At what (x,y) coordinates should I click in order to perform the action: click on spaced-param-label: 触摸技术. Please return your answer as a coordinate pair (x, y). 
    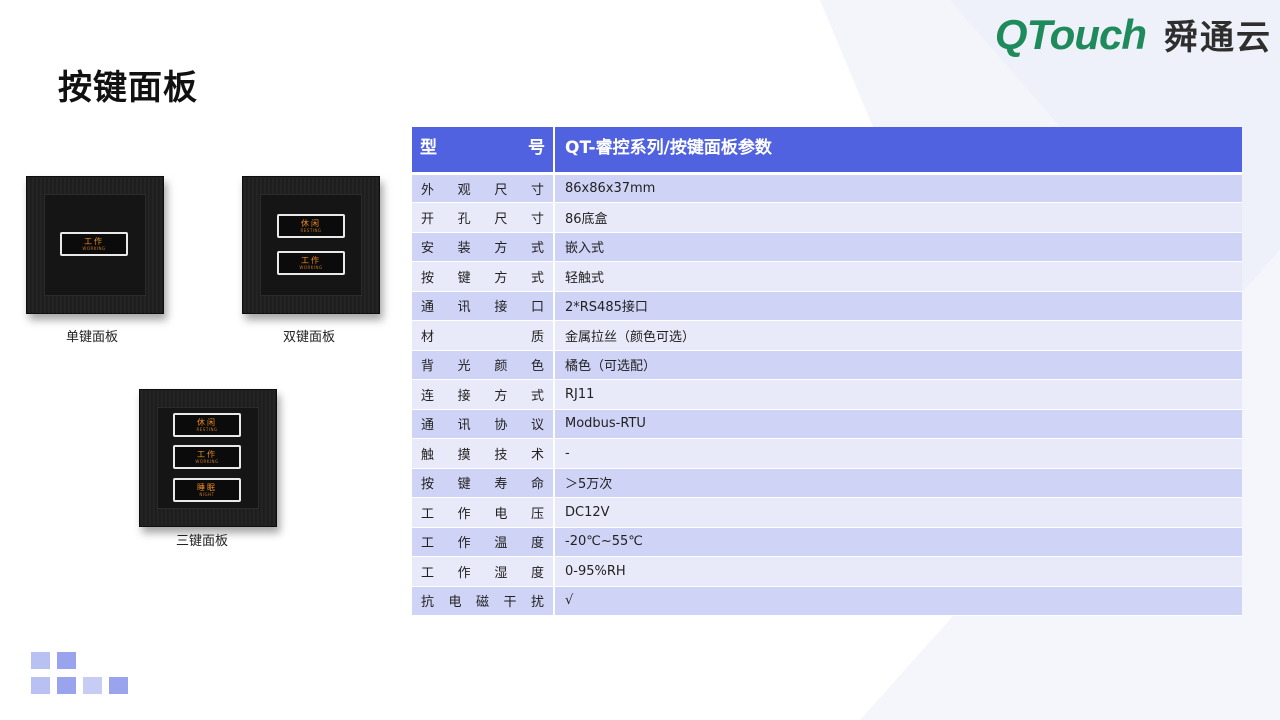
    Looking at the image, I should click on (482, 453).